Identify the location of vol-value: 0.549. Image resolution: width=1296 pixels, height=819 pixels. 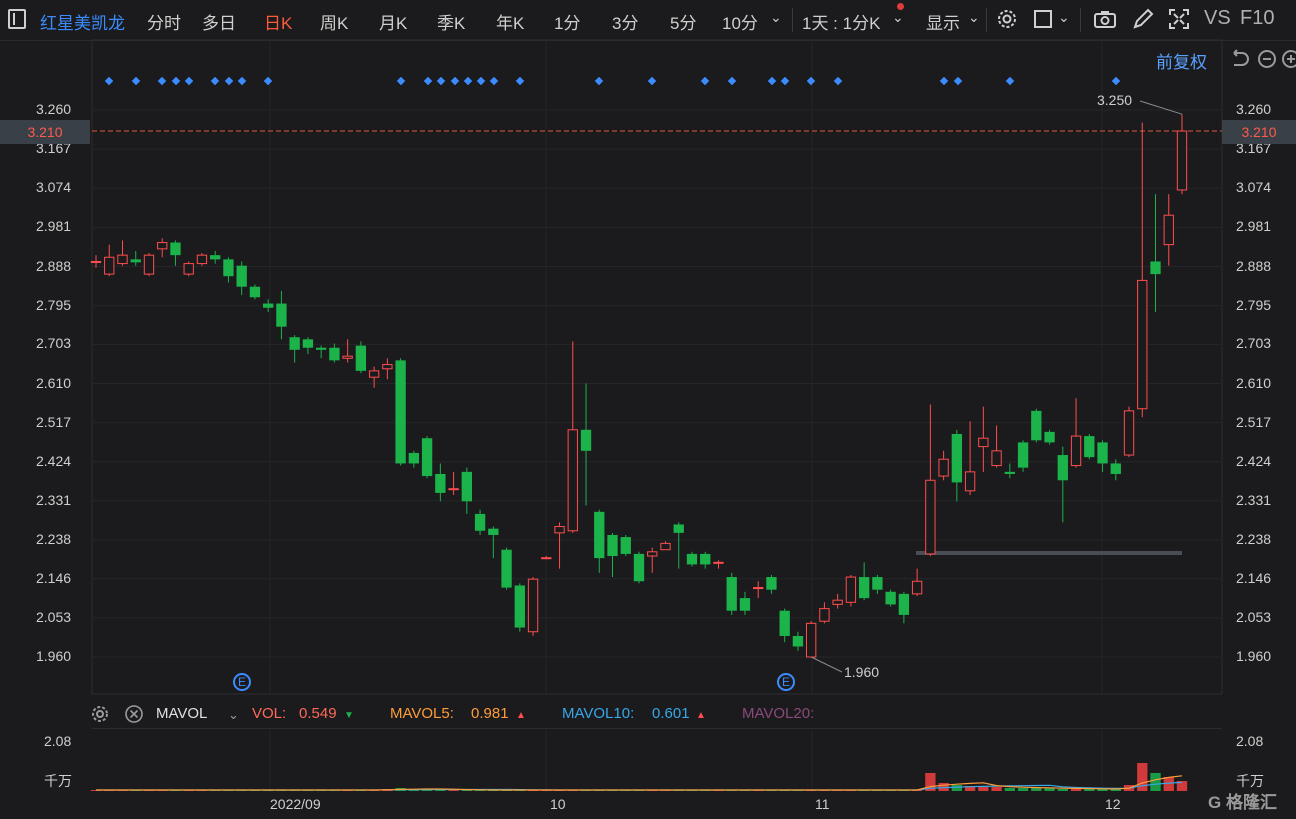
(318, 713).